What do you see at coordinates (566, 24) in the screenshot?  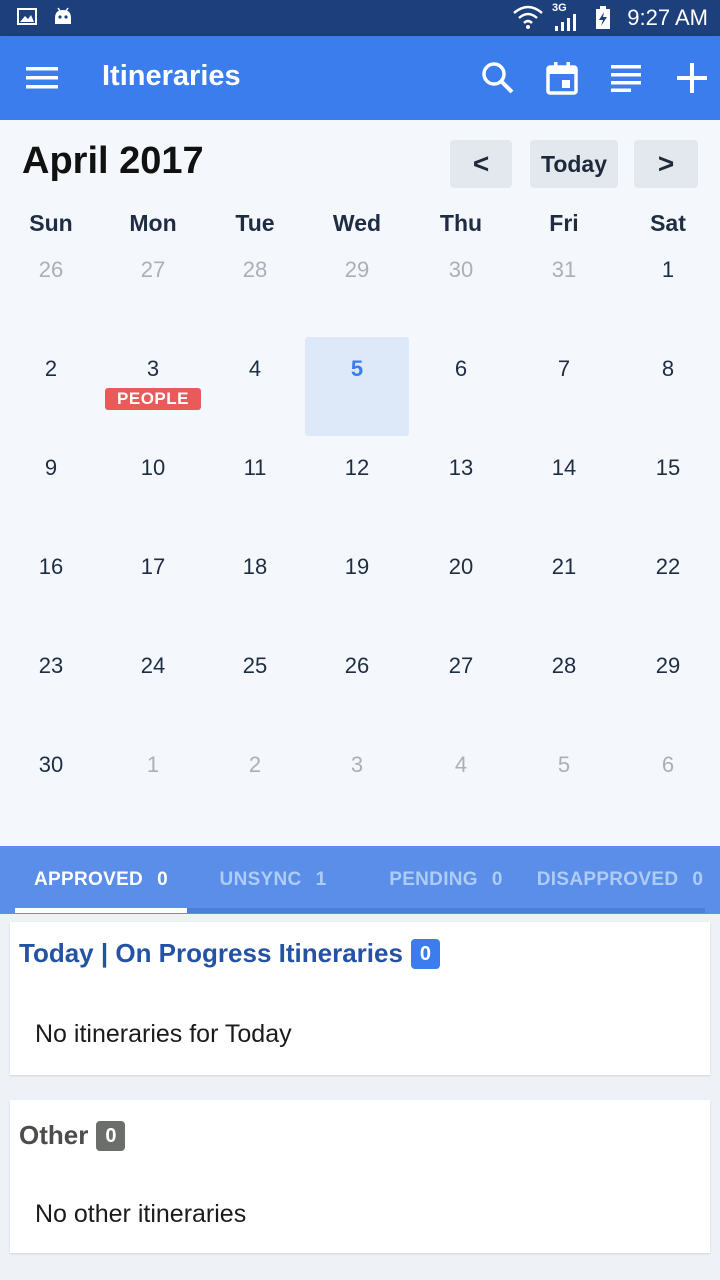 I see `signal-icon` at bounding box center [566, 24].